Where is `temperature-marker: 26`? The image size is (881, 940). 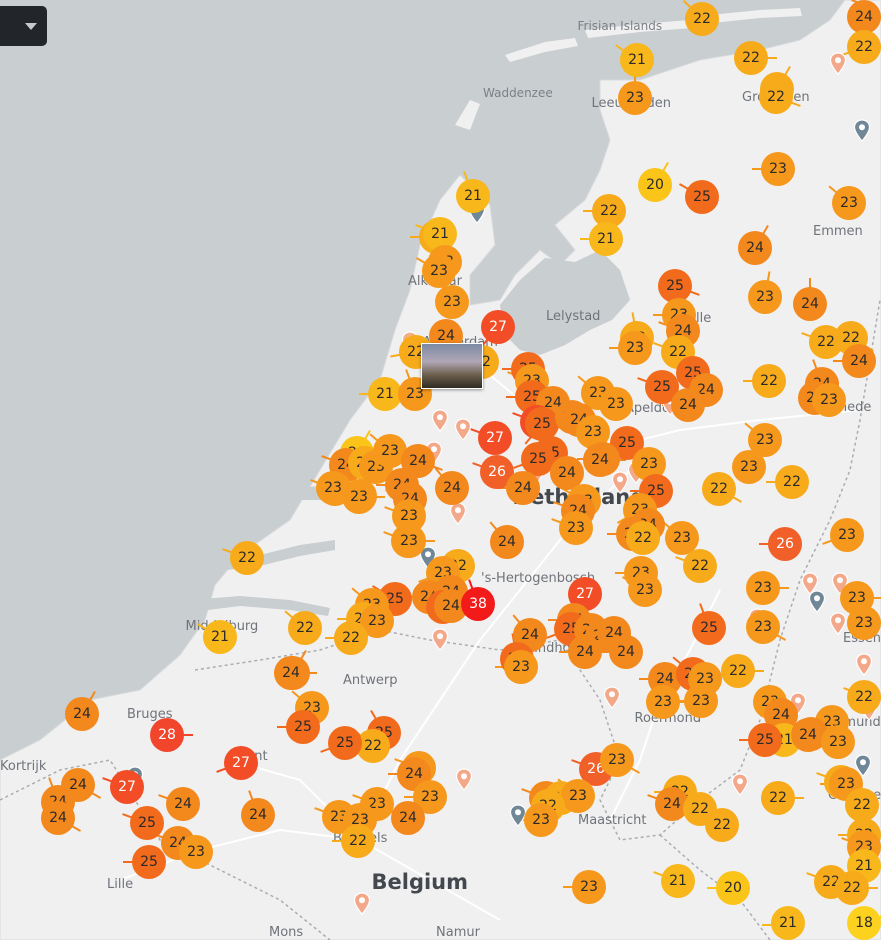
temperature-marker: 26 is located at coordinates (785, 544).